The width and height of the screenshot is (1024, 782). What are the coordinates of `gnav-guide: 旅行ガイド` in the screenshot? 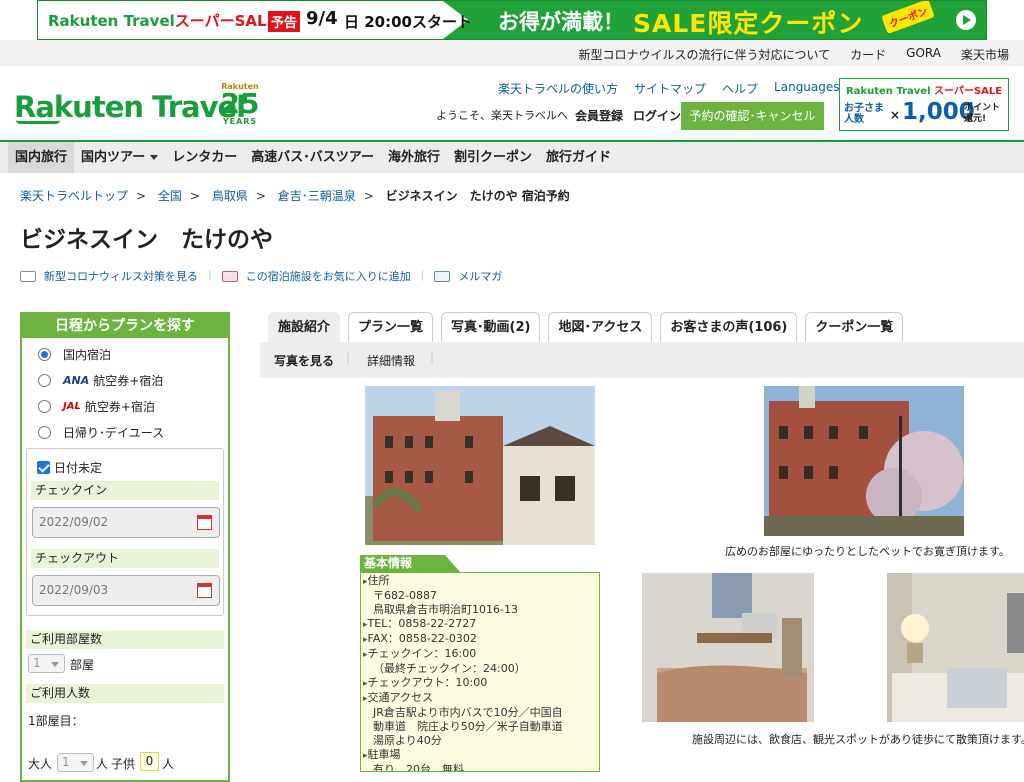 It's located at (578, 157).